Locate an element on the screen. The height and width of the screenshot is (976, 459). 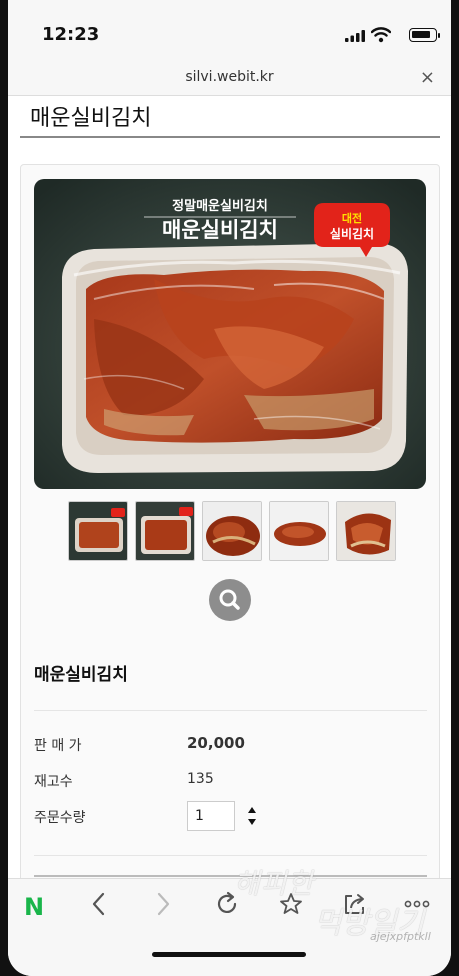
price-value: 20,000 is located at coordinates (216, 743).